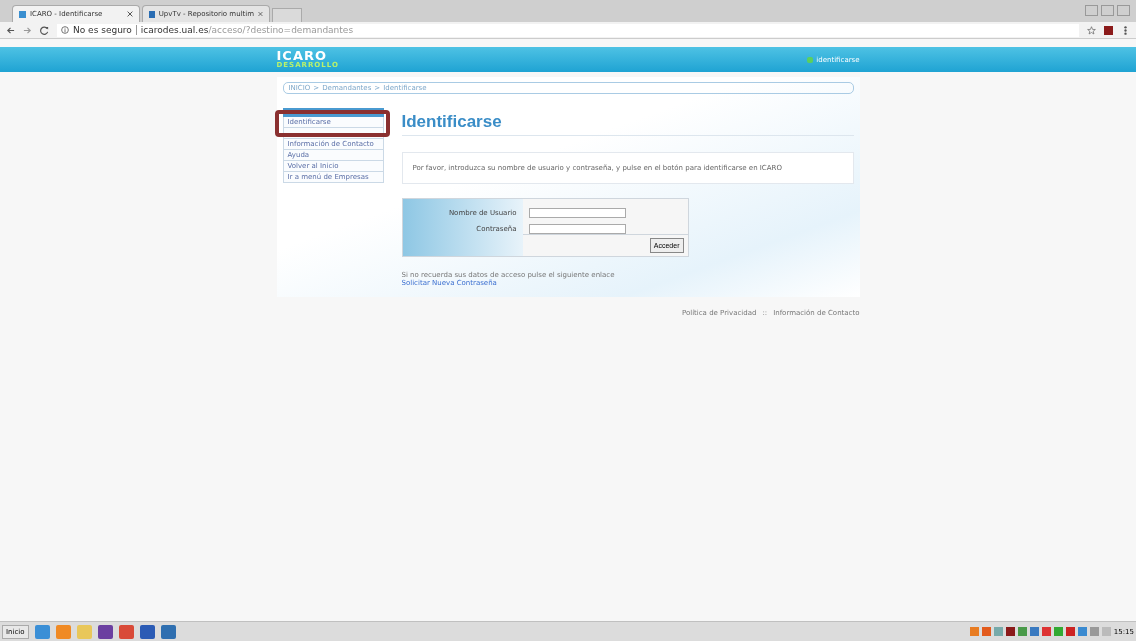 Image resolution: width=1136 pixels, height=641 pixels. What do you see at coordinates (627, 124) in the screenshot?
I see `page-title: Identificarse` at bounding box center [627, 124].